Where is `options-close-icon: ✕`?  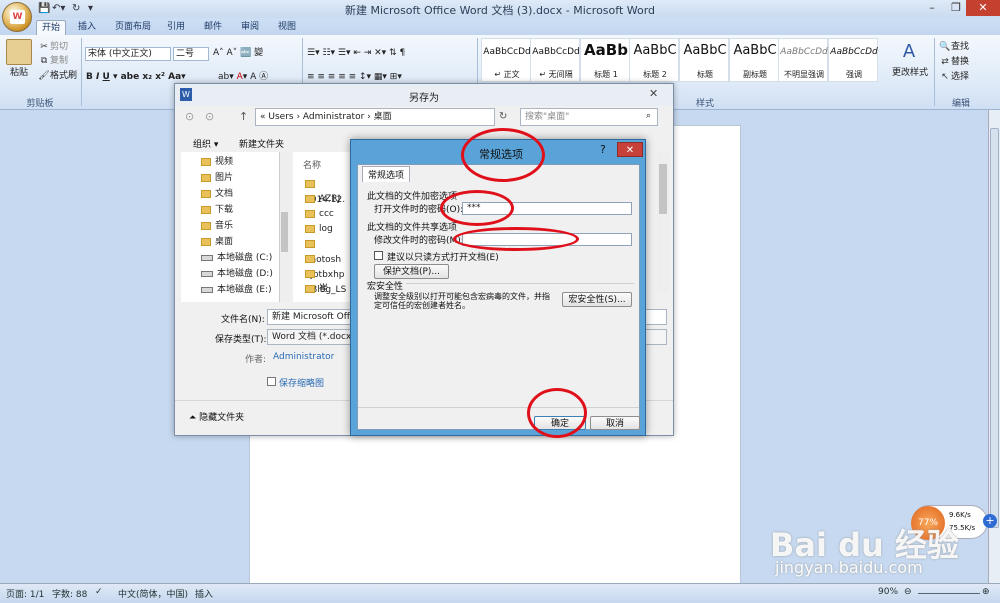 options-close-icon: ✕ is located at coordinates (630, 149).